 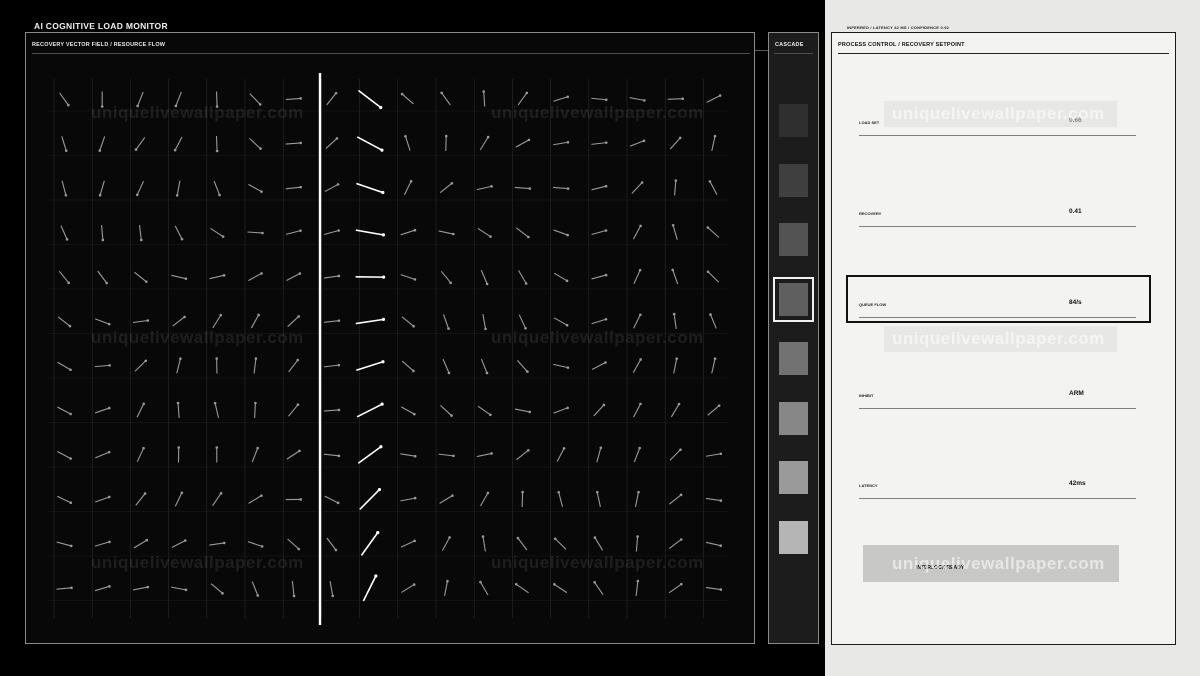 What do you see at coordinates (1077, 483) in the screenshot?
I see `setpoint-value: 42ms` at bounding box center [1077, 483].